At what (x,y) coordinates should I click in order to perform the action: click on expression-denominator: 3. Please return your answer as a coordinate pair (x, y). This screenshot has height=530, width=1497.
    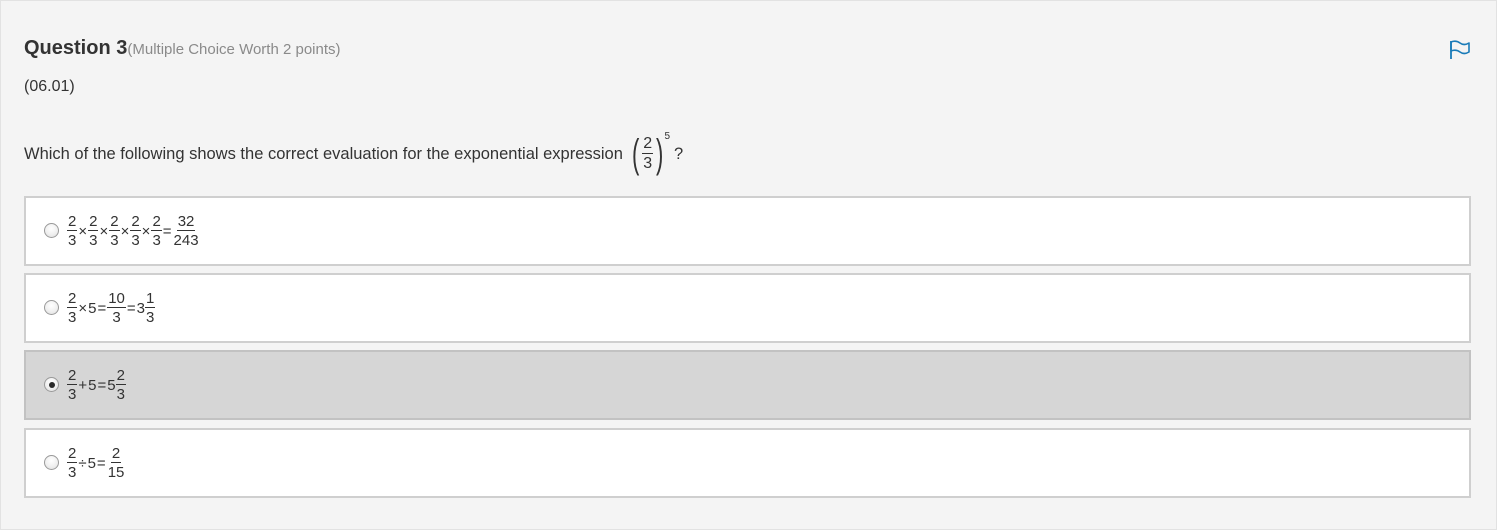
    Looking at the image, I should click on (648, 163).